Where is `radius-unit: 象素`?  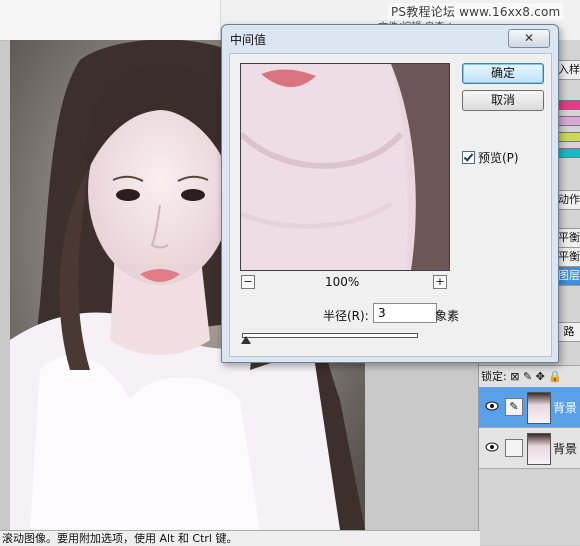 radius-unit: 象素 is located at coordinates (447, 316).